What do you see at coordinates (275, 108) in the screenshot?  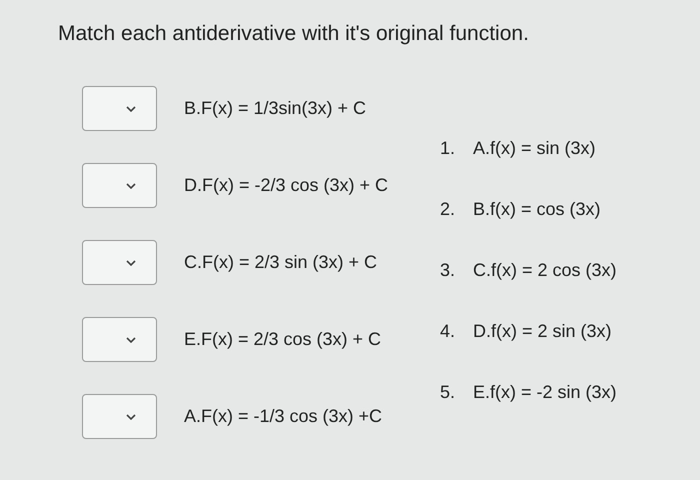 I see `antiderivative-text: B.F(x) = 1/3sin(3x) + C` at bounding box center [275, 108].